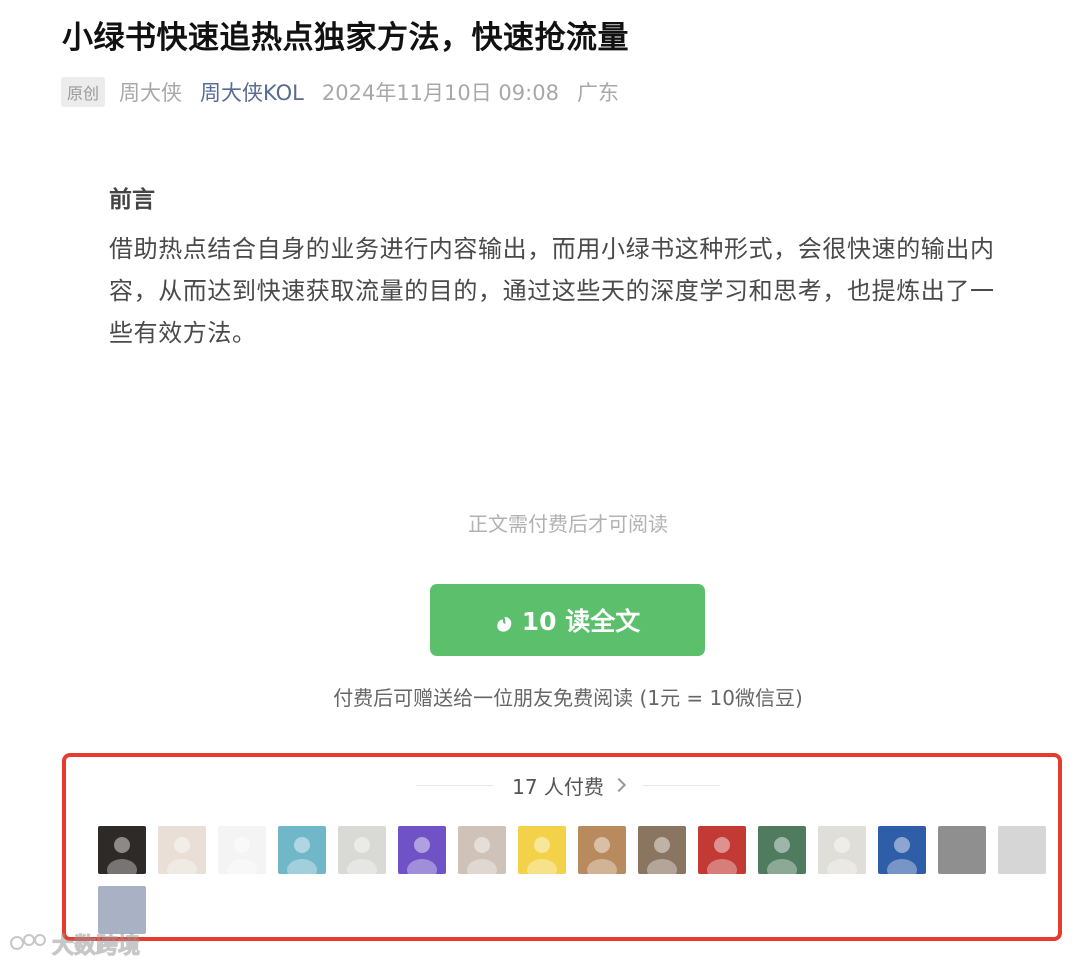 Image resolution: width=1080 pixels, height=966 pixels. What do you see at coordinates (680, 785) in the screenshot?
I see `right-divider` at bounding box center [680, 785].